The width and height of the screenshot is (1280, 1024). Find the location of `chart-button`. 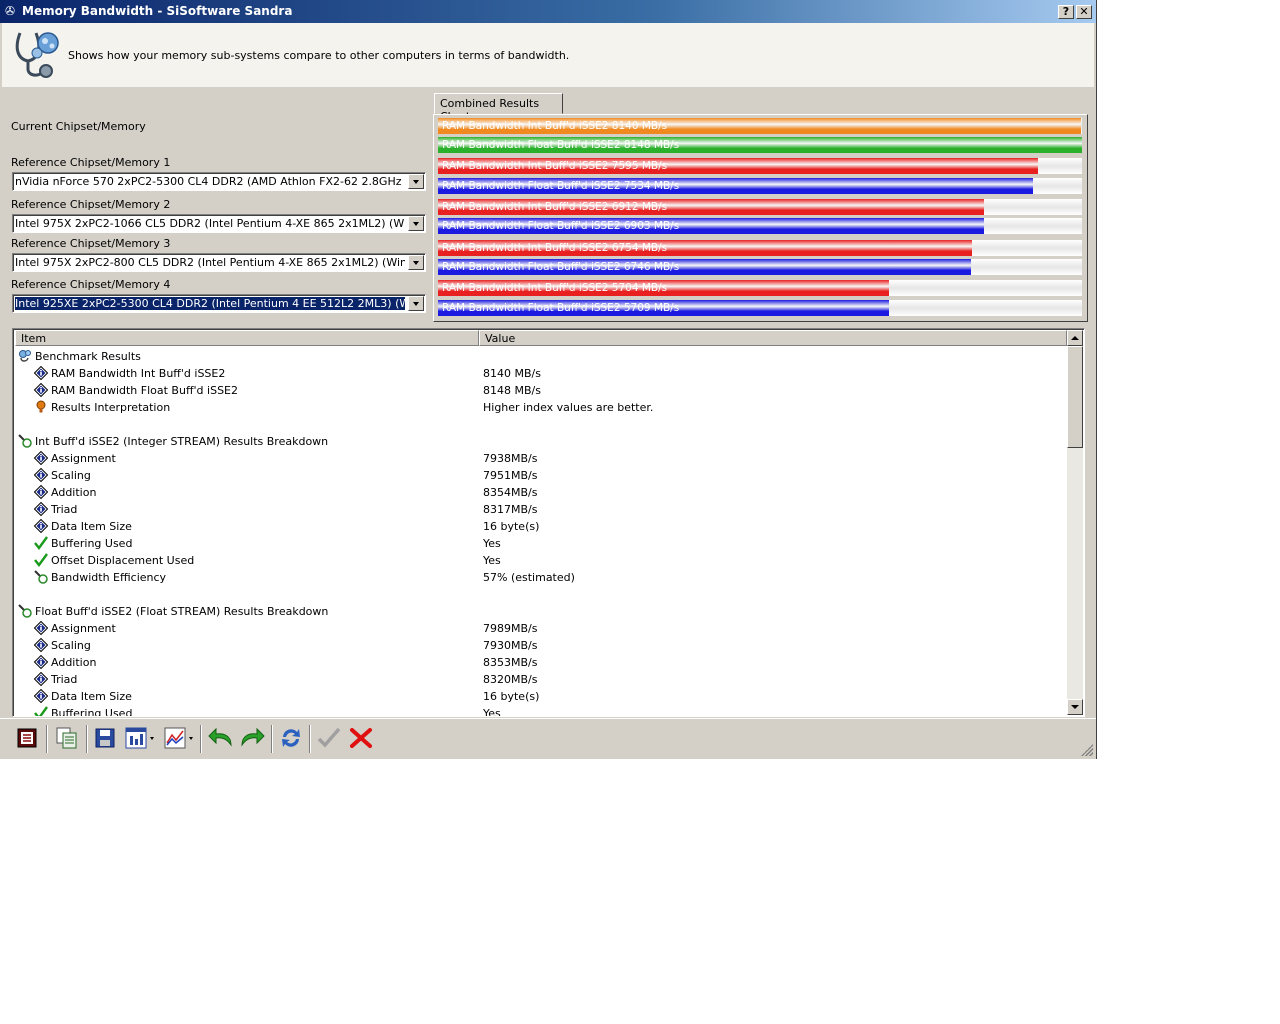

chart-button is located at coordinates (178, 738).